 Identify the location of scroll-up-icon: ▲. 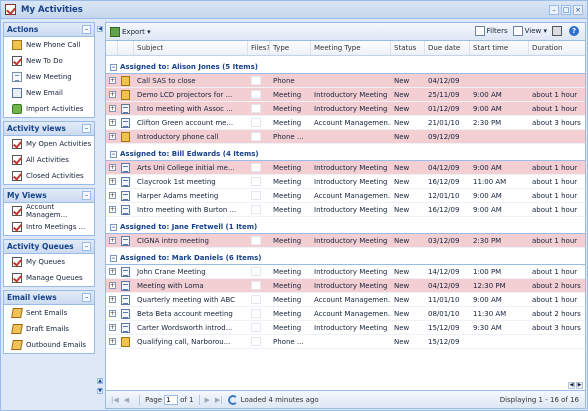
(100, 381).